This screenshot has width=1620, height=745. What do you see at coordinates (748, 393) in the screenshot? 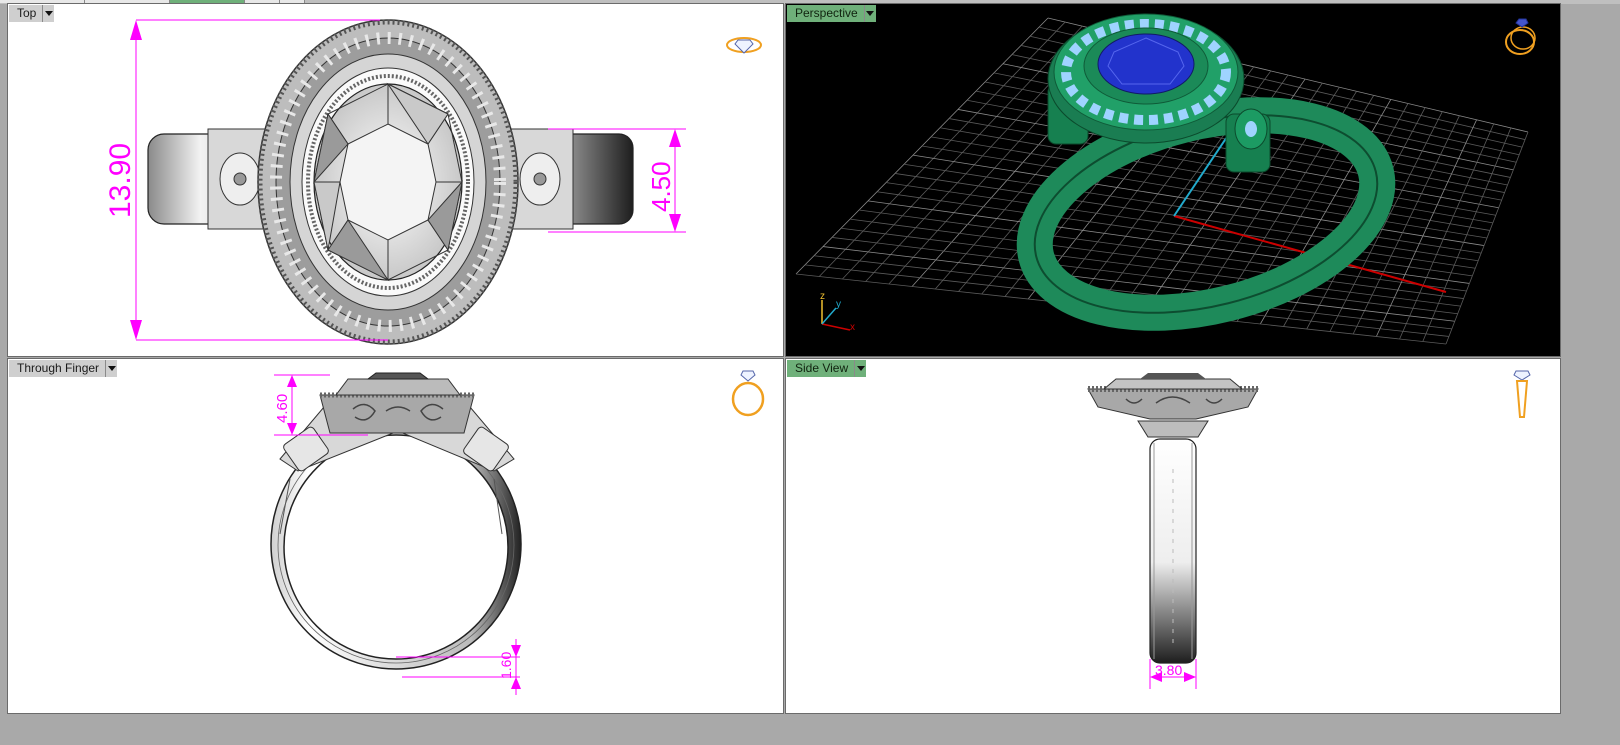
I see `ring-front-icon` at bounding box center [748, 393].